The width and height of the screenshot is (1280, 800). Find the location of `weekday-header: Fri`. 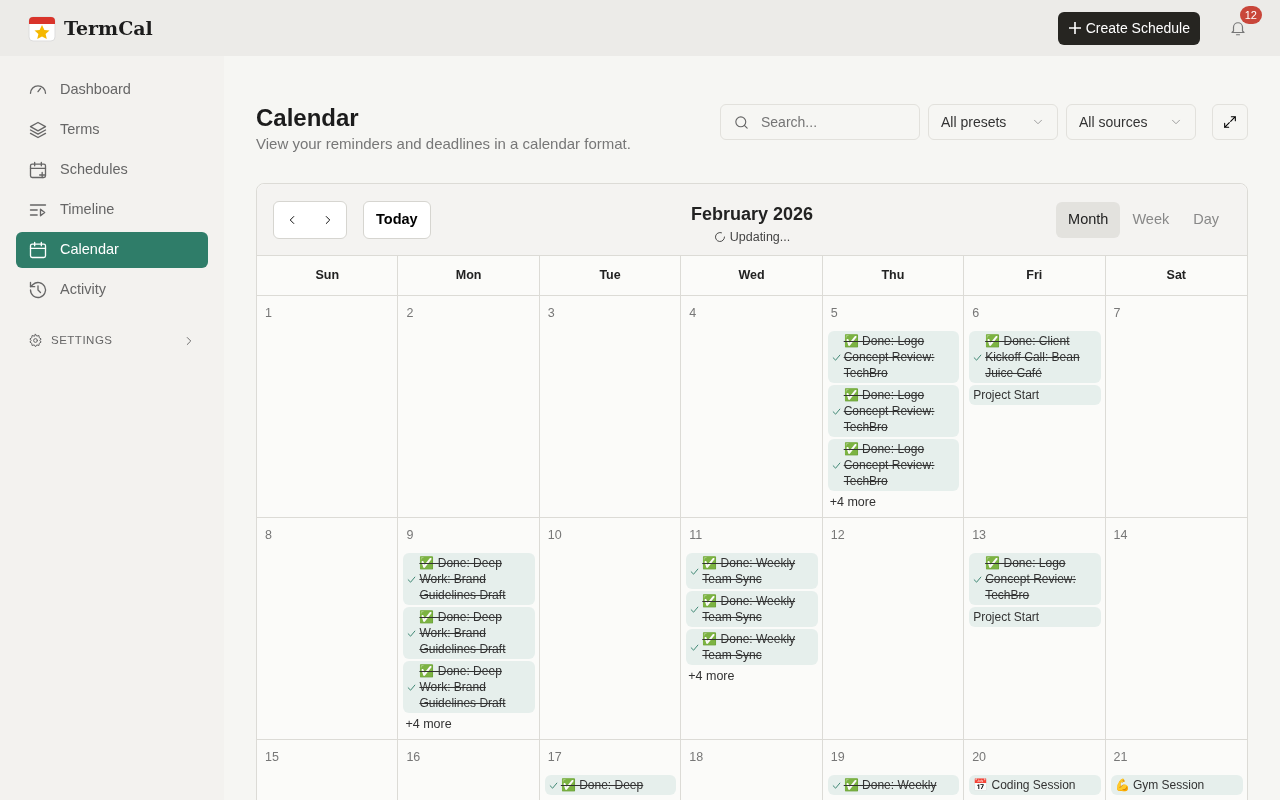

weekday-header: Fri is located at coordinates (1034, 276).